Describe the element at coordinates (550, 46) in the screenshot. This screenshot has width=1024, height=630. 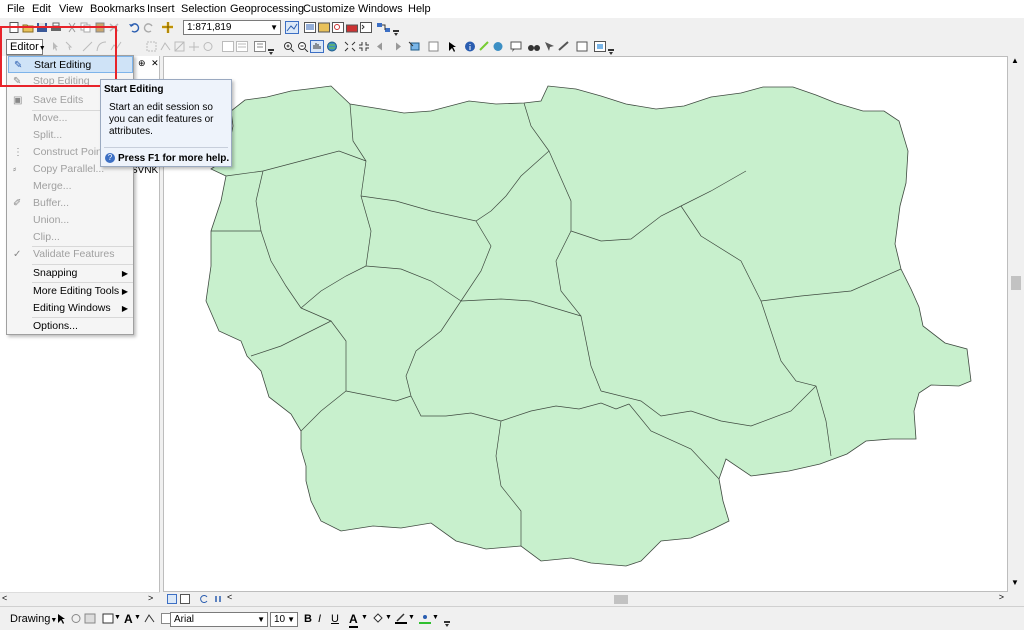
I see `go-to-xy-icon` at that location.